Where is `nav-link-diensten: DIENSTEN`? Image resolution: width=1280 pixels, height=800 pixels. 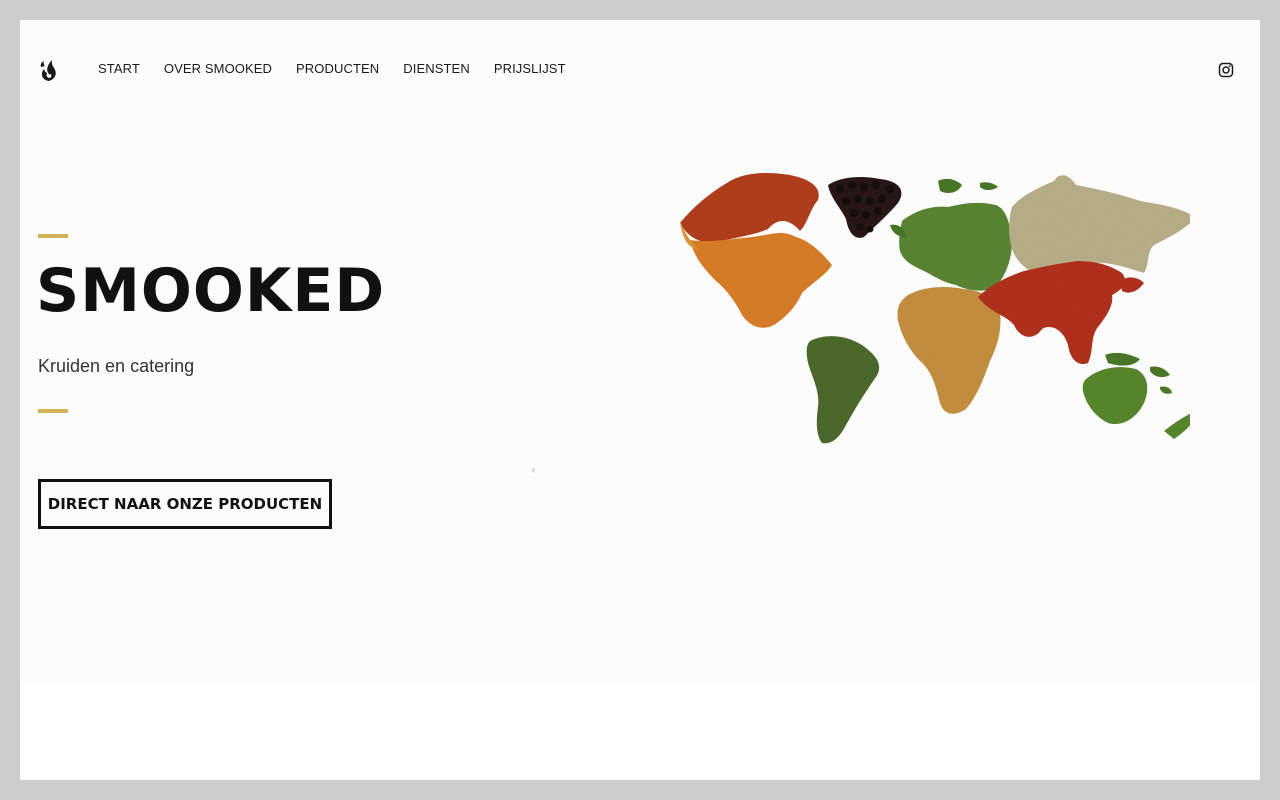
nav-link-diensten: DIENSTEN is located at coordinates (436, 68).